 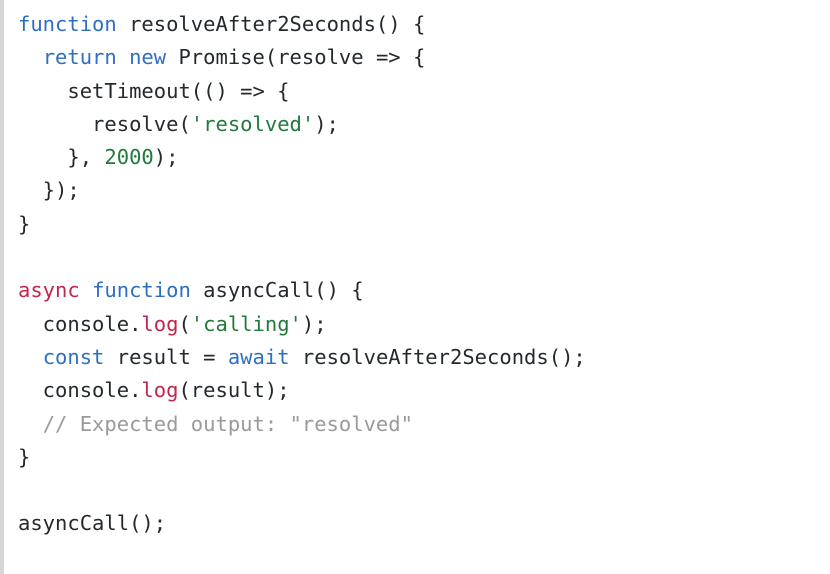 What do you see at coordinates (437, 356) in the screenshot?
I see `code-token-plain: resolveAfter2Seconds();` at bounding box center [437, 356].